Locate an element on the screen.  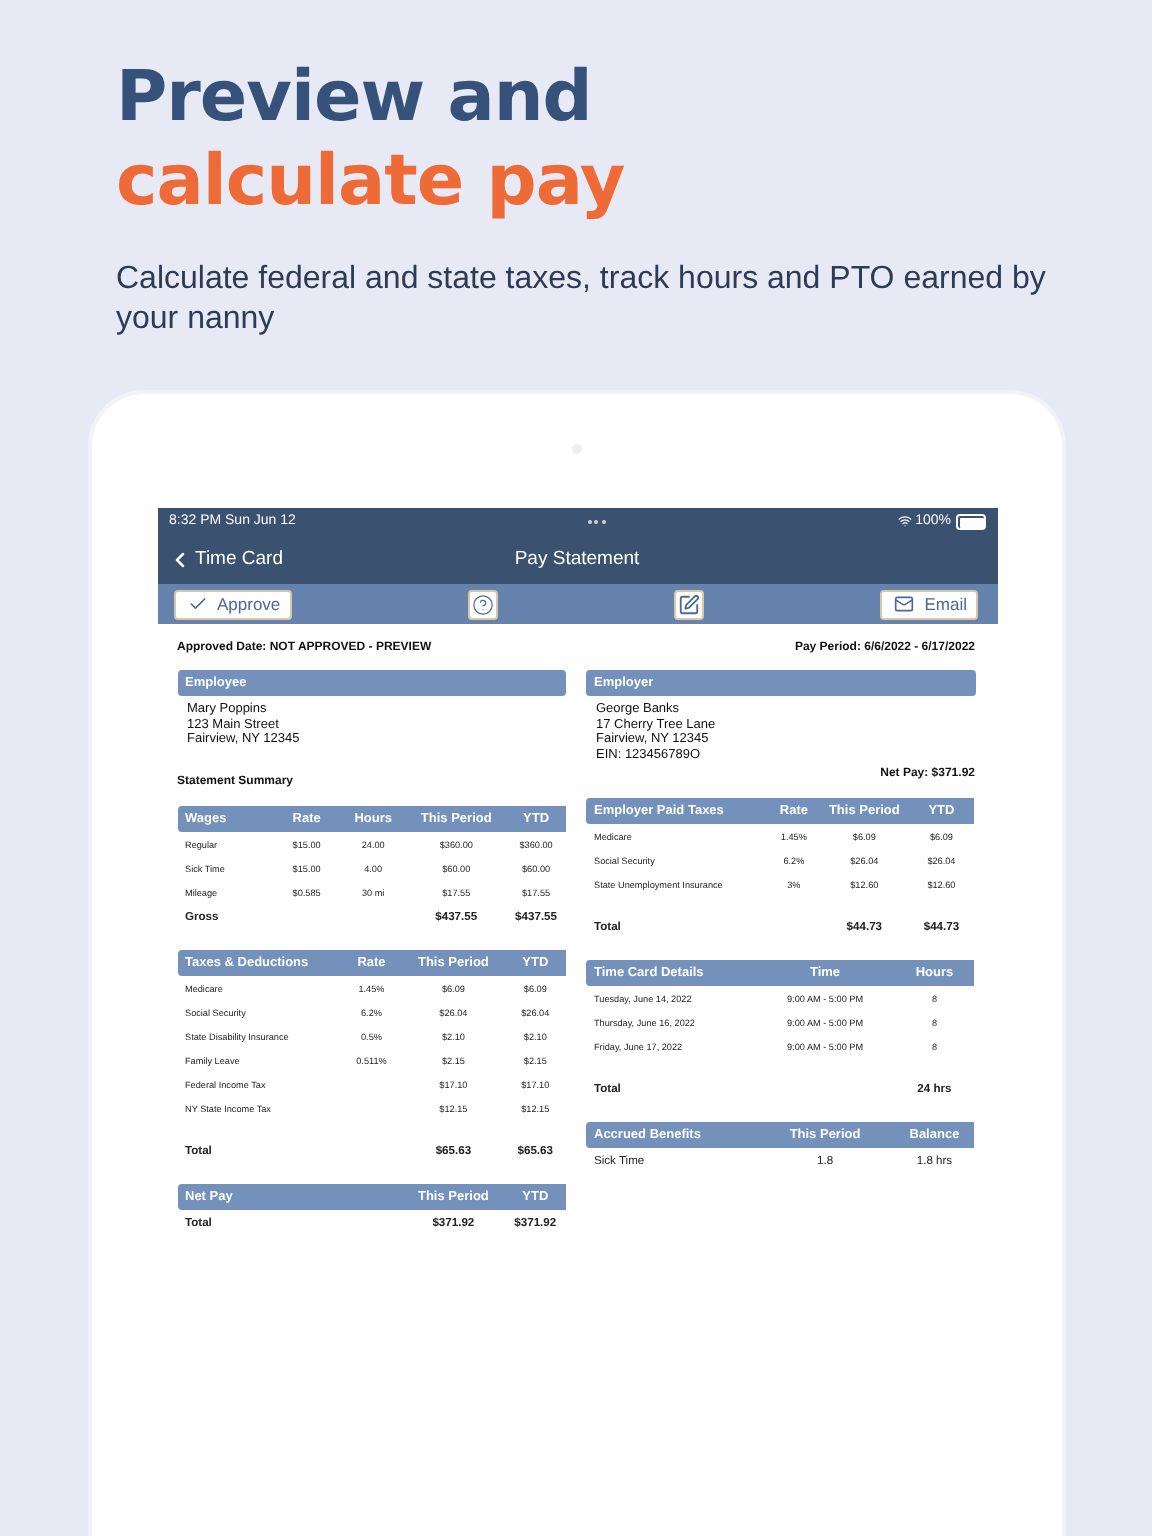
wifi-icon is located at coordinates (904, 521).